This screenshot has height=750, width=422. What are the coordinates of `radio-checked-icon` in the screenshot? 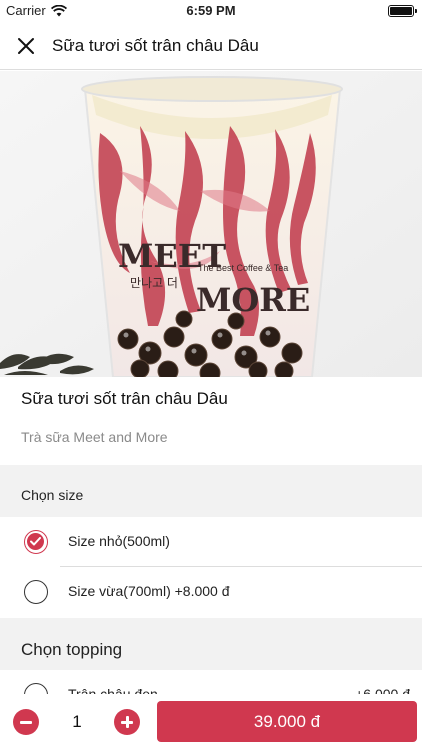 It's located at (36, 542).